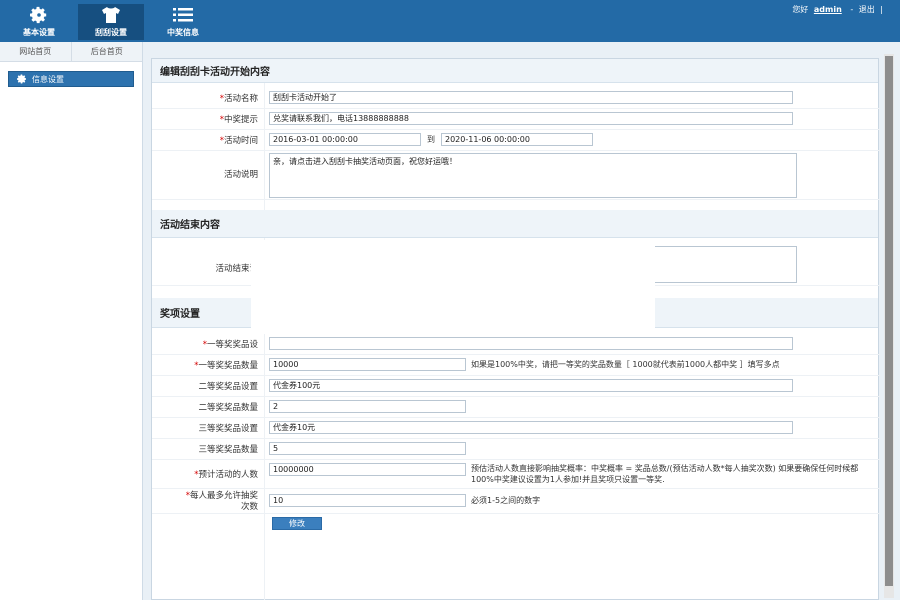 The width and height of the screenshot is (900, 600). What do you see at coordinates (228, 387) in the screenshot?
I see `prize2-name-label: 二等奖奖品设置` at bounding box center [228, 387].